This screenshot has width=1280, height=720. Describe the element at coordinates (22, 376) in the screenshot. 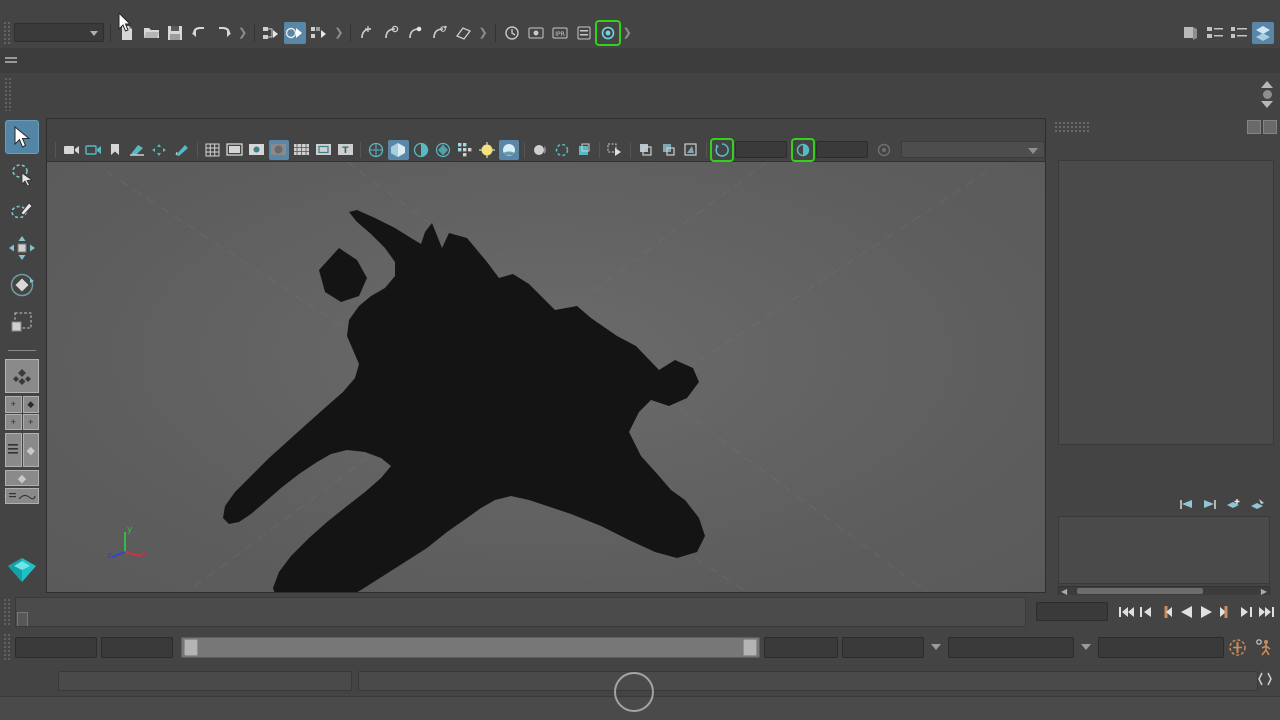

I see `single-perspective-layout` at that location.